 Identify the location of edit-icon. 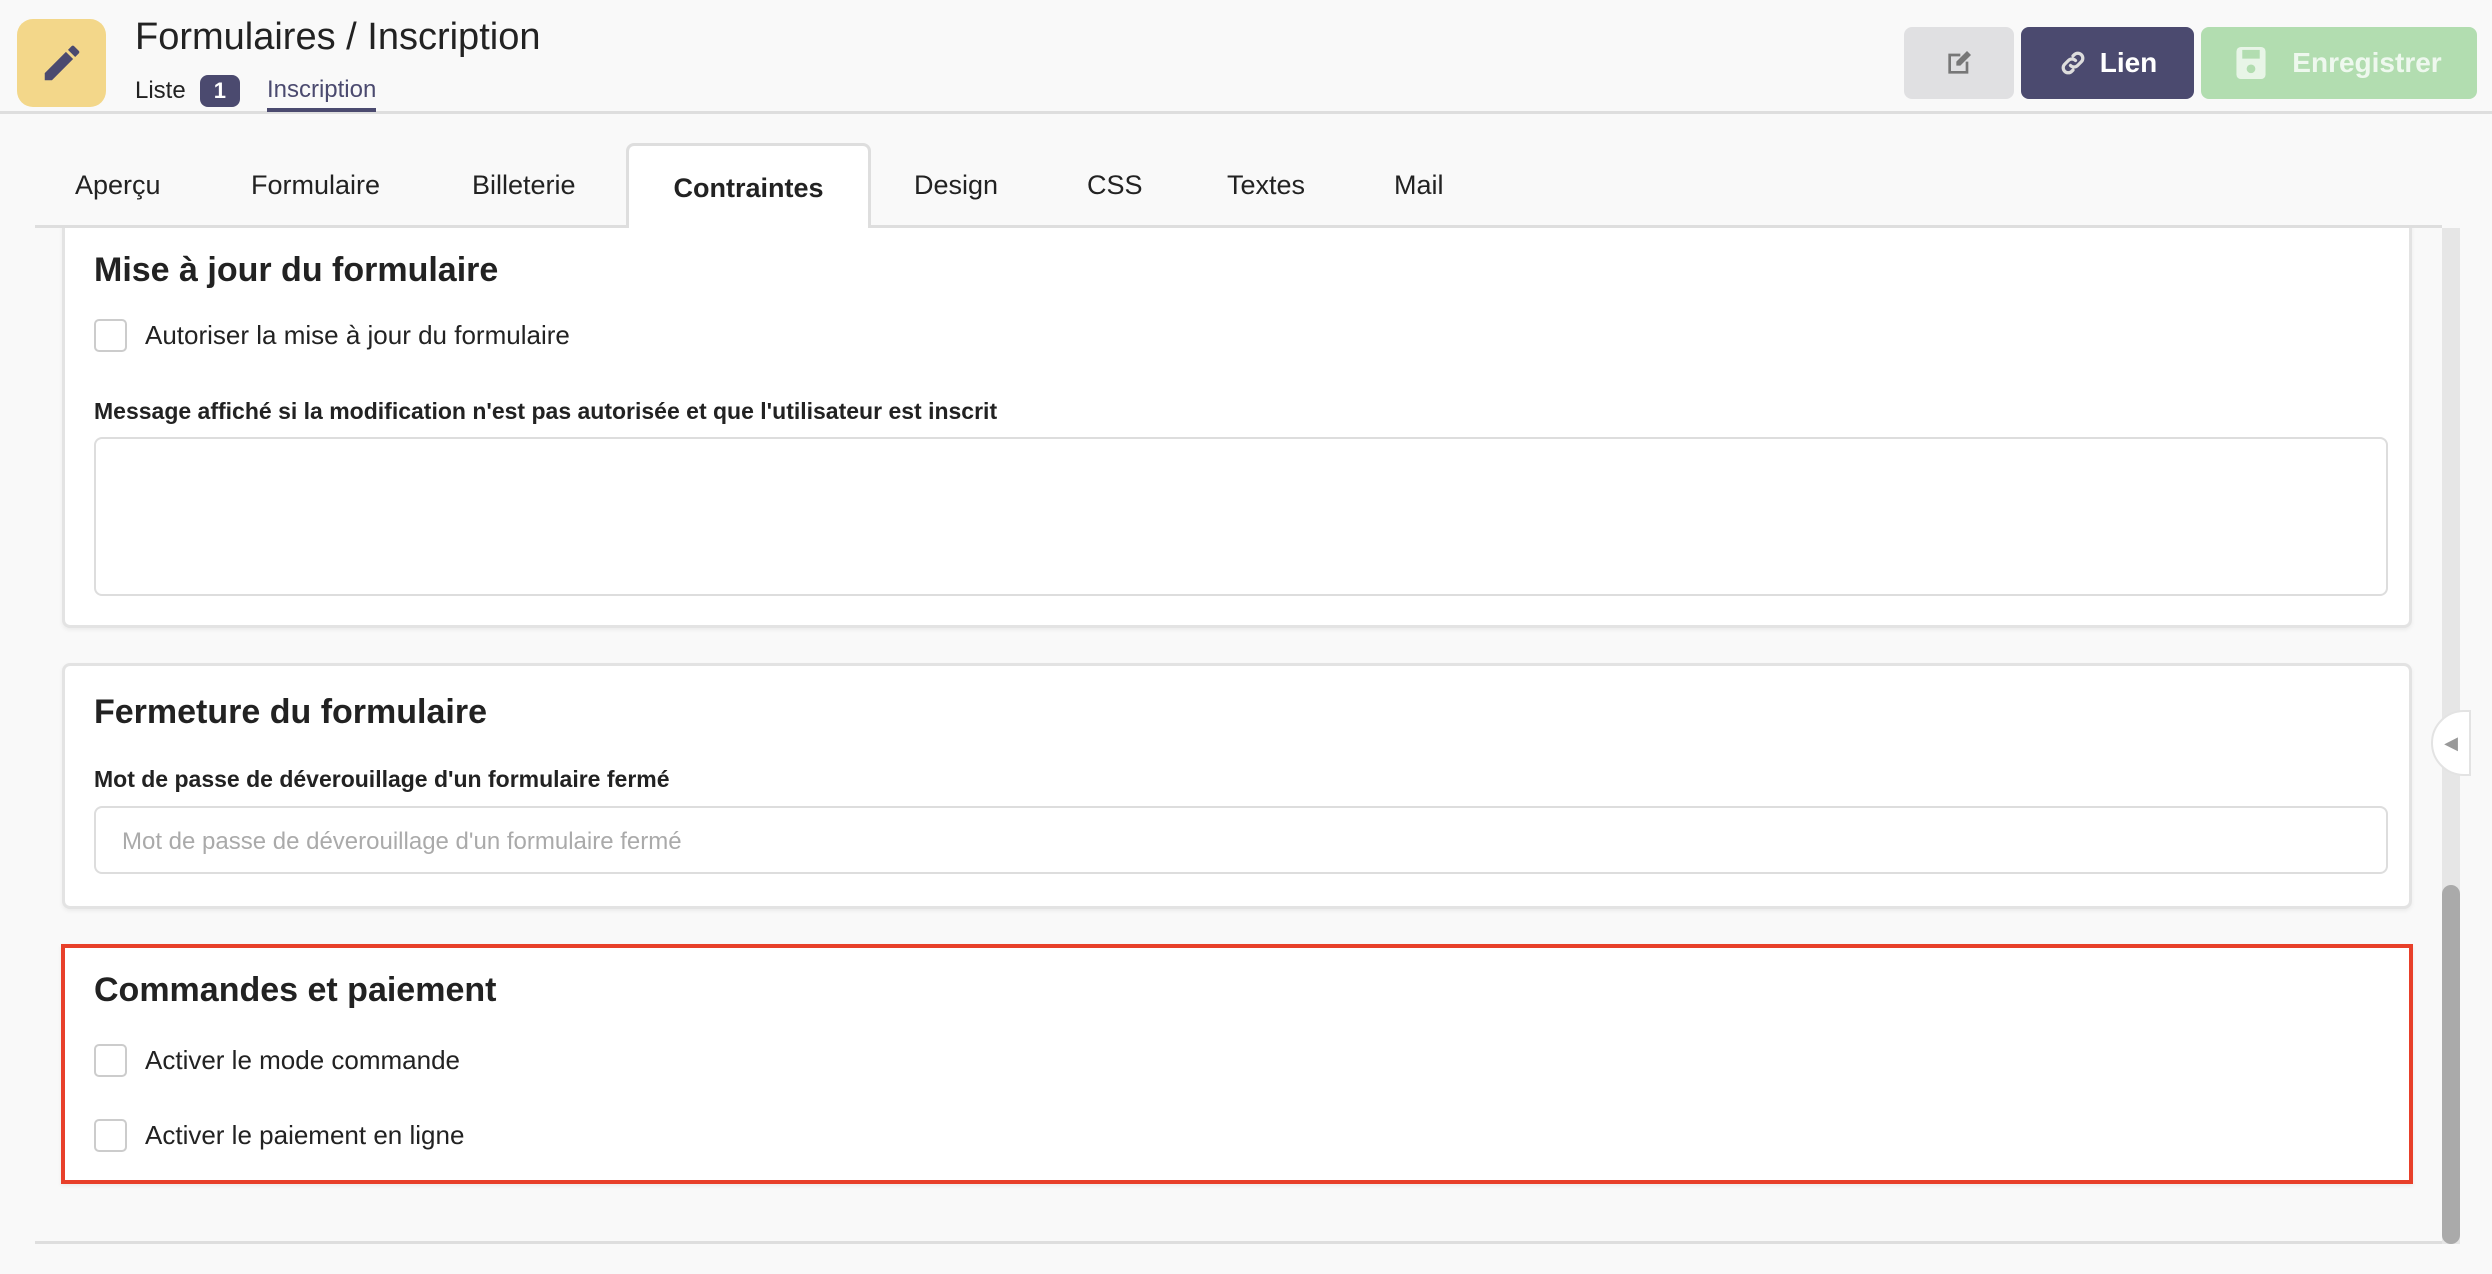
(1959, 62).